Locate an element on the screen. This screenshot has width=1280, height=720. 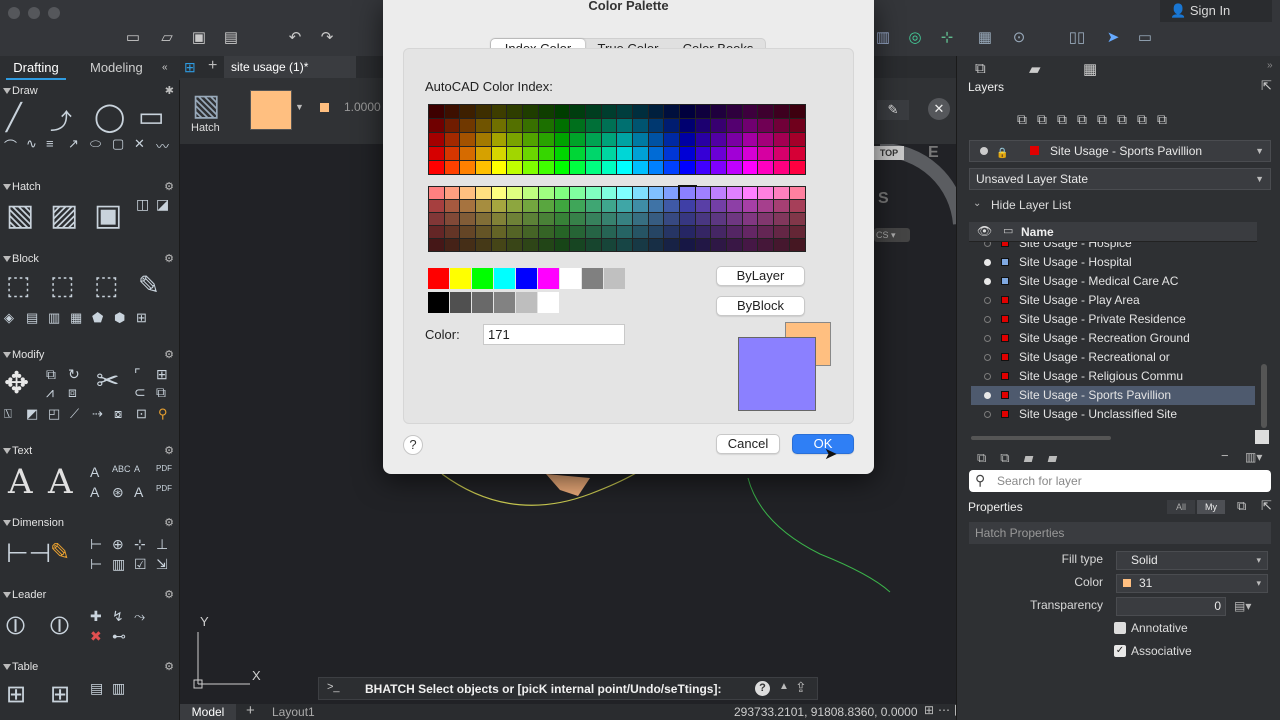
align-leader-icon: ↯ is located at coordinates (118, 616).